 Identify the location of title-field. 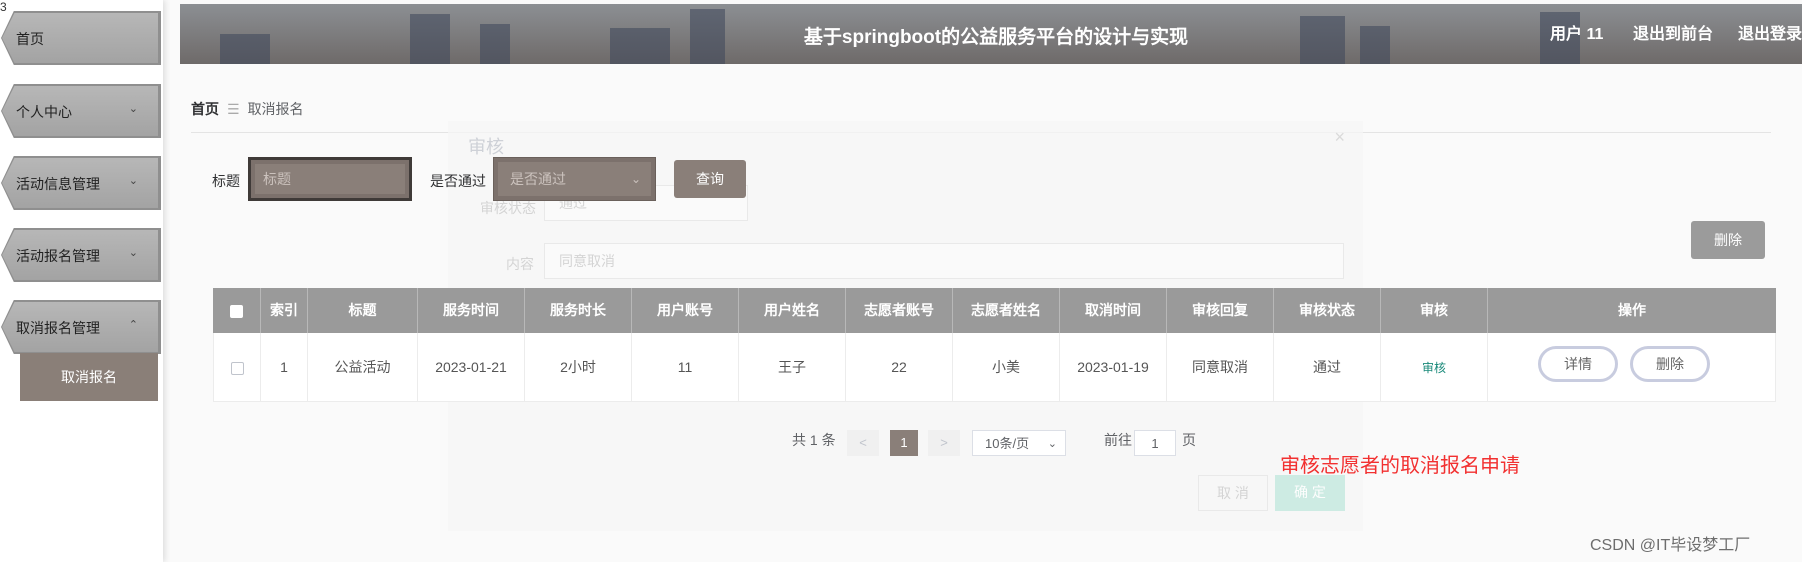
(330, 179).